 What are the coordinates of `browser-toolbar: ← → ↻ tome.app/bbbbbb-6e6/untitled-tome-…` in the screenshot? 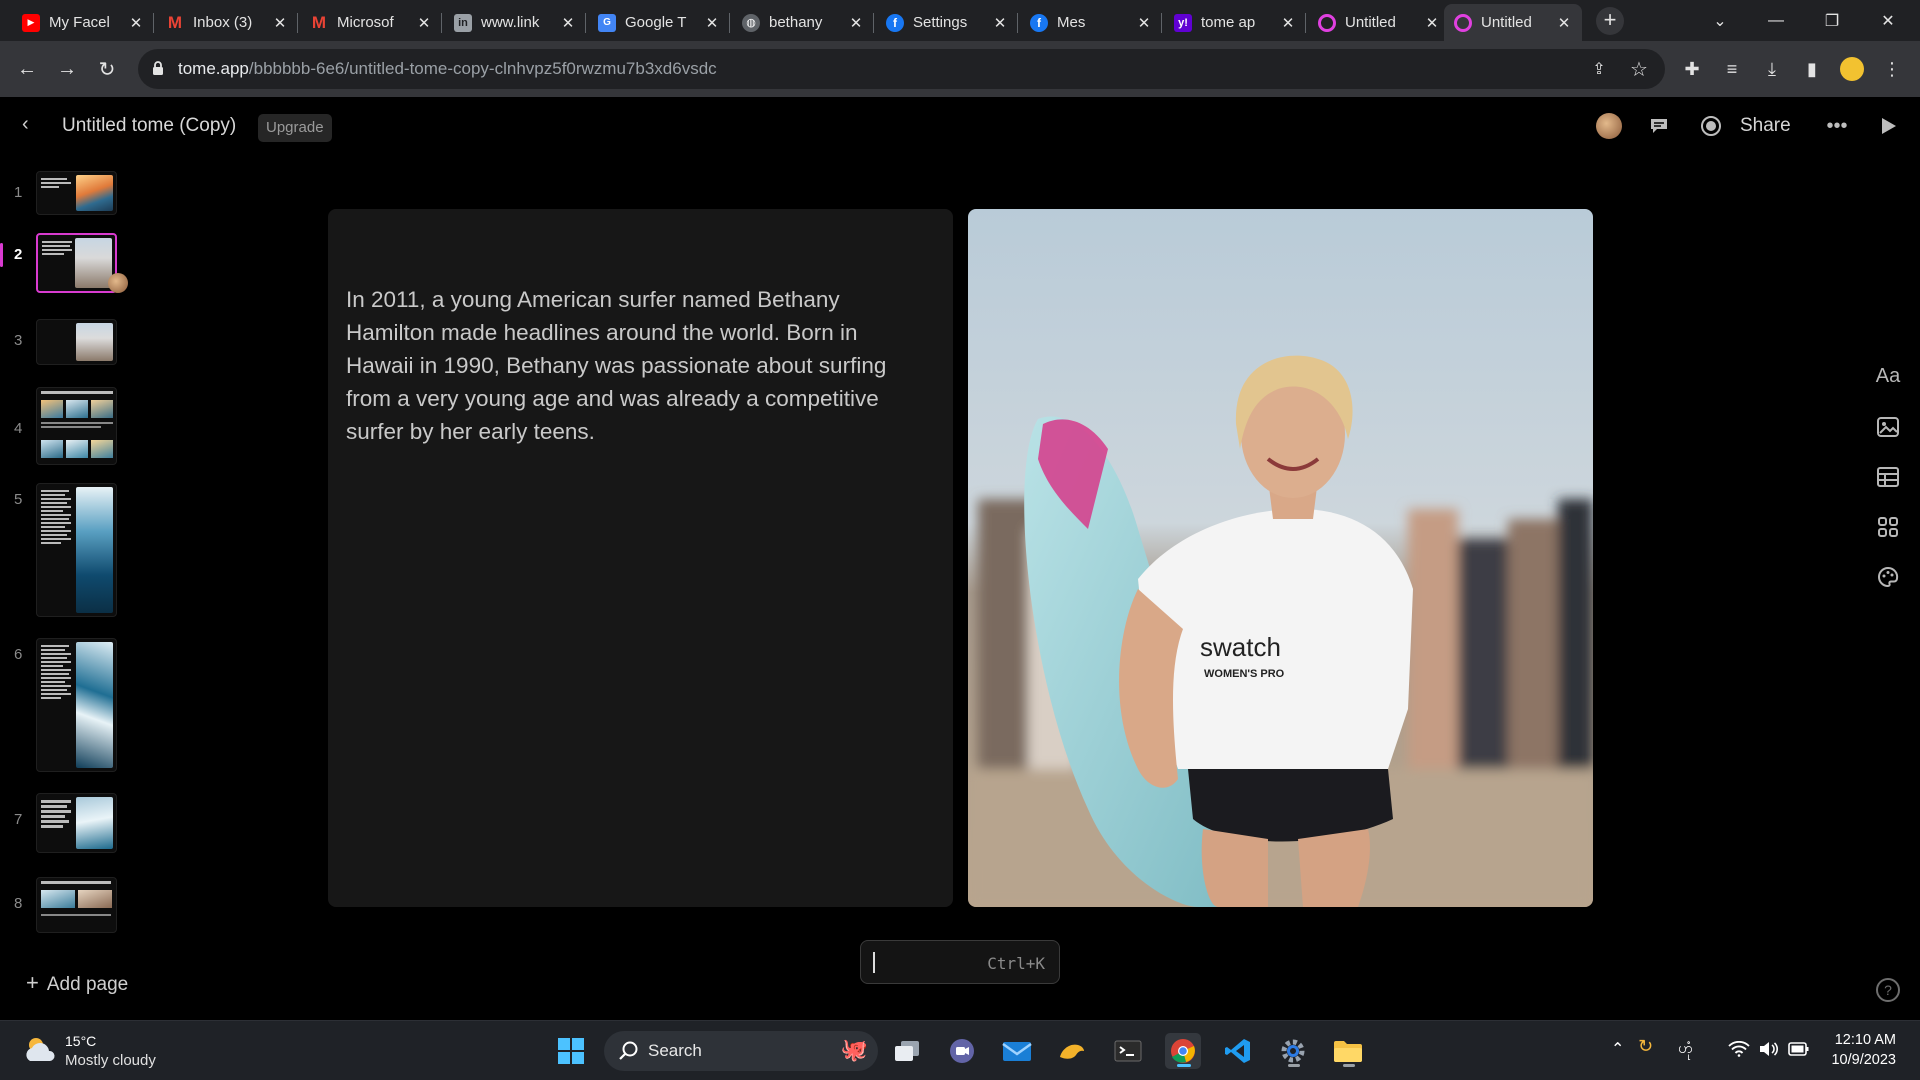 It's located at (960, 69).